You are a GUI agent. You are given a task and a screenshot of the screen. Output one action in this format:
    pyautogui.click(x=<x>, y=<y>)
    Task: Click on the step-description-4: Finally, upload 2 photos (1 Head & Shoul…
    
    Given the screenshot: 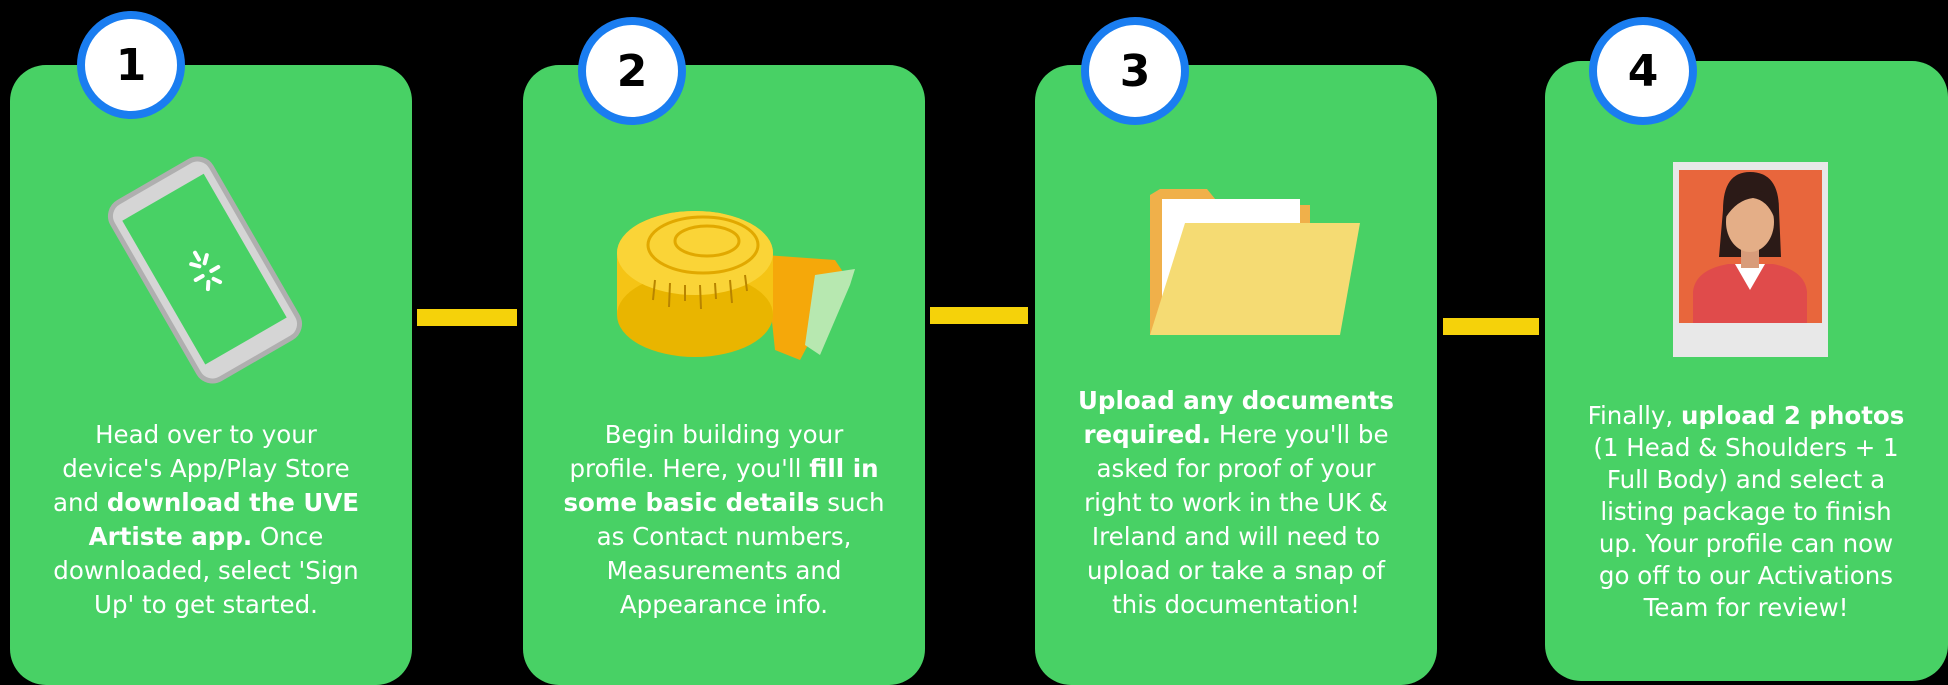 What is the action you would take?
    pyautogui.click(x=1746, y=511)
    